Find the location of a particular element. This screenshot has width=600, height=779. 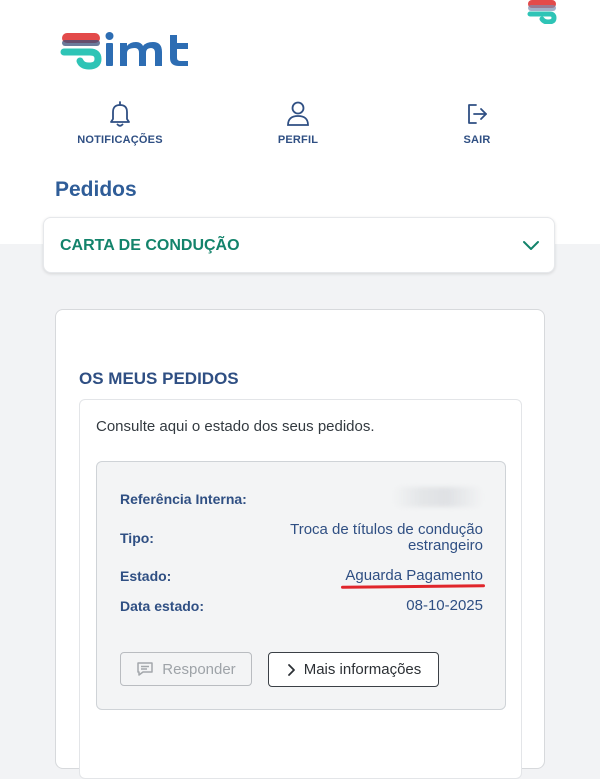

nav-profile-label: PERFIL is located at coordinates (298, 140).